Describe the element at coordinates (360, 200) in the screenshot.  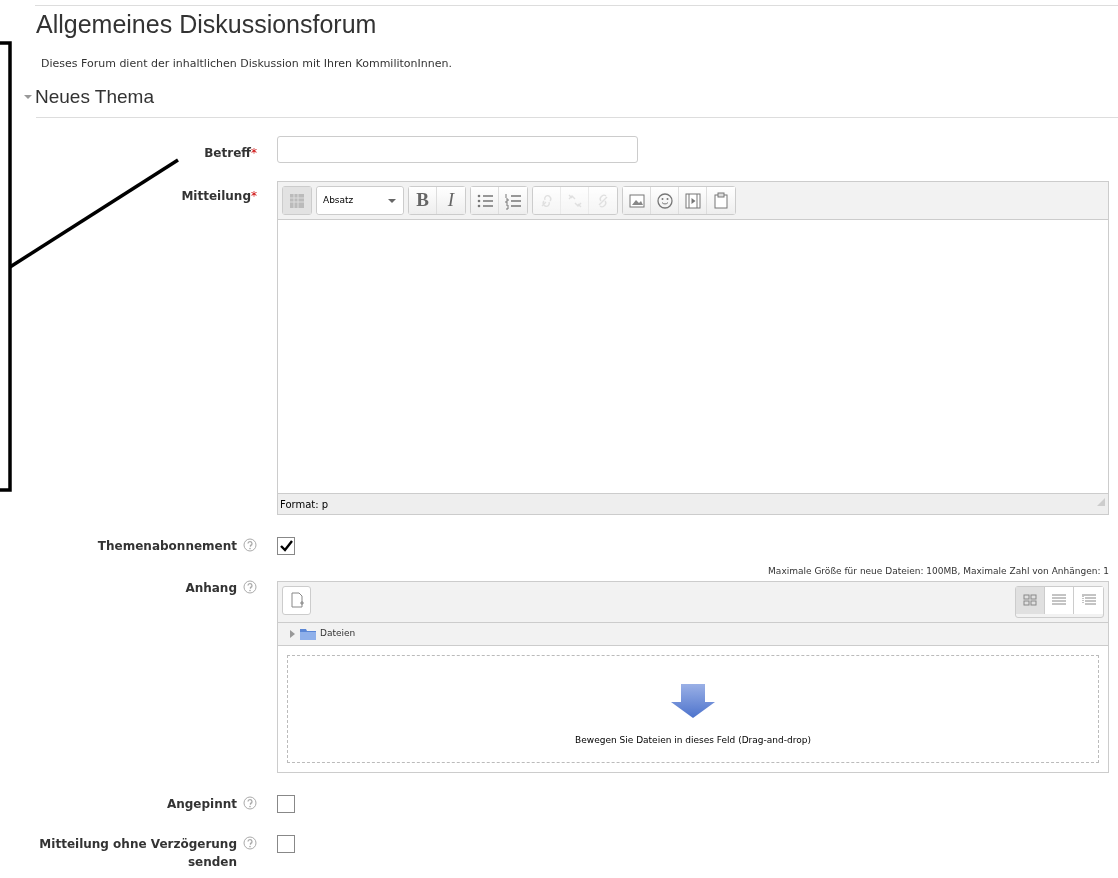
I see `paragraph-dropdown: Absatz` at that location.